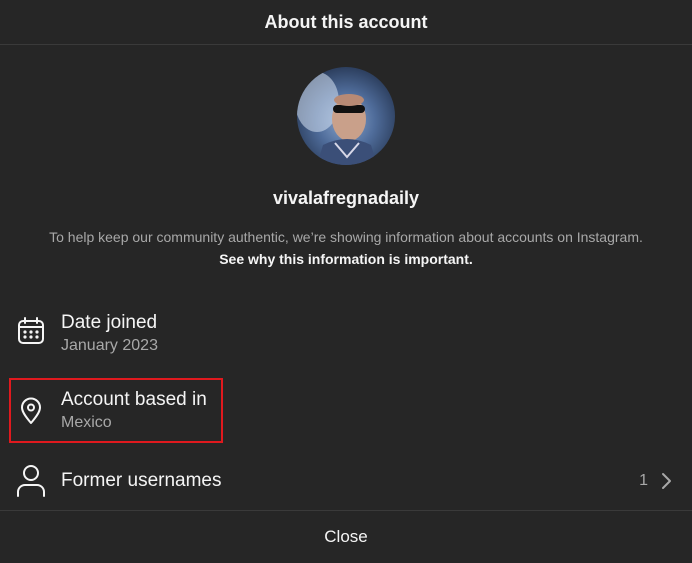  Describe the element at coordinates (666, 483) in the screenshot. I see `chevron-right-icon` at that location.